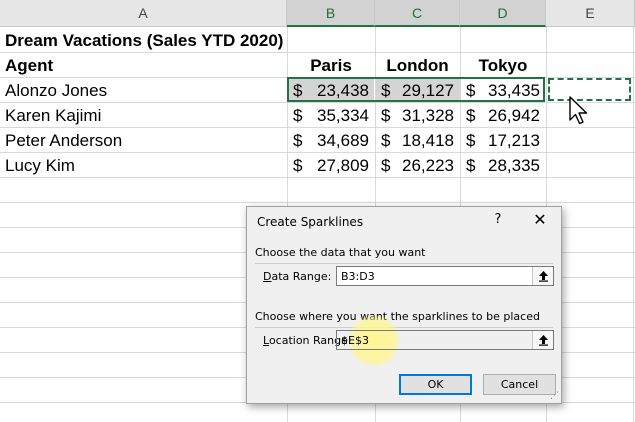  What do you see at coordinates (155, 40) in the screenshot?
I see `sheet-title-cell: Dream Vacations (Sales YTD 2020)` at bounding box center [155, 40].